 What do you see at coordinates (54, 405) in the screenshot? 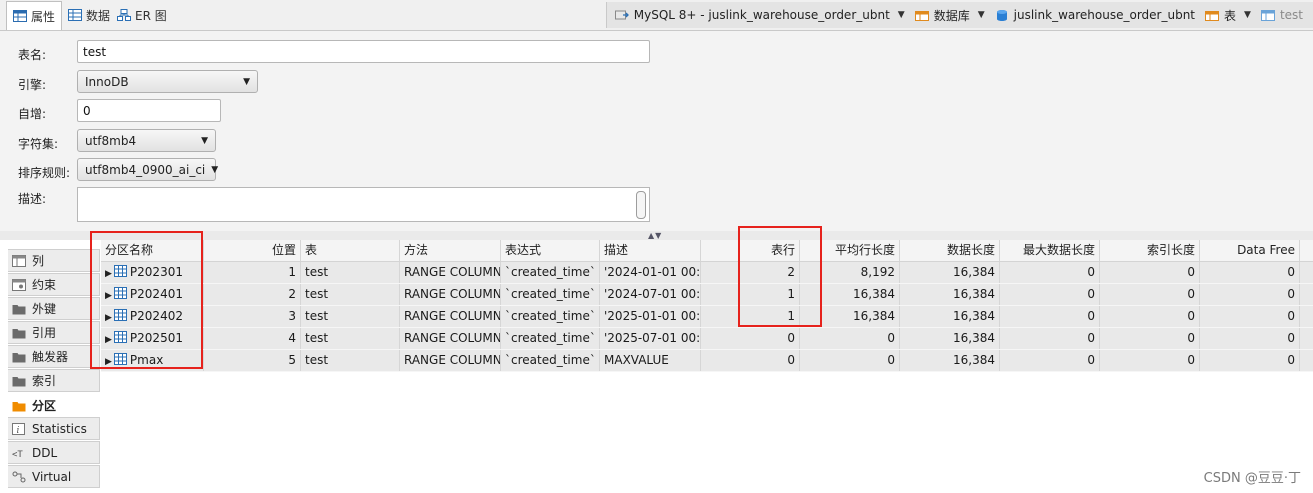
I see `side-tab-partitions: 分区` at bounding box center [54, 405].